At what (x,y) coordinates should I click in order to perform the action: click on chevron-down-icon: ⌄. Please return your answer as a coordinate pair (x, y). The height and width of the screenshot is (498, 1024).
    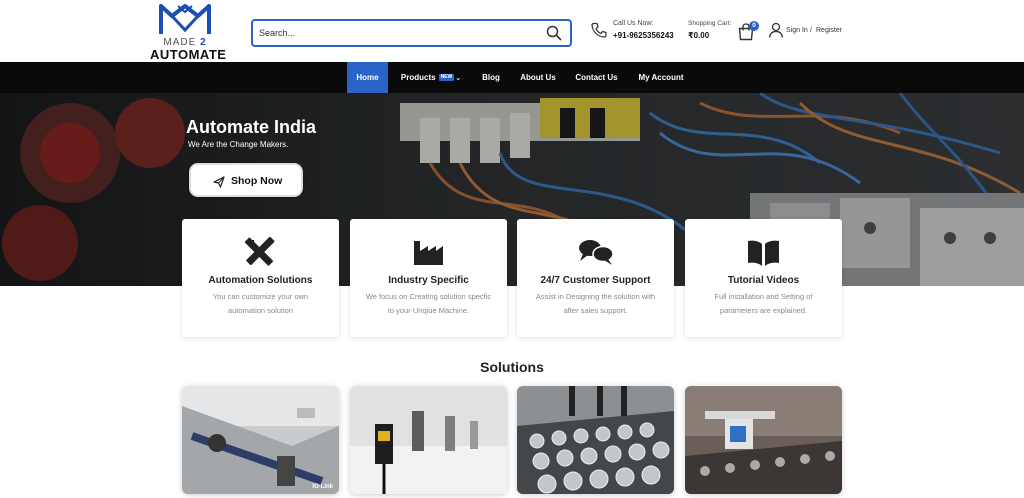
    Looking at the image, I should click on (458, 78).